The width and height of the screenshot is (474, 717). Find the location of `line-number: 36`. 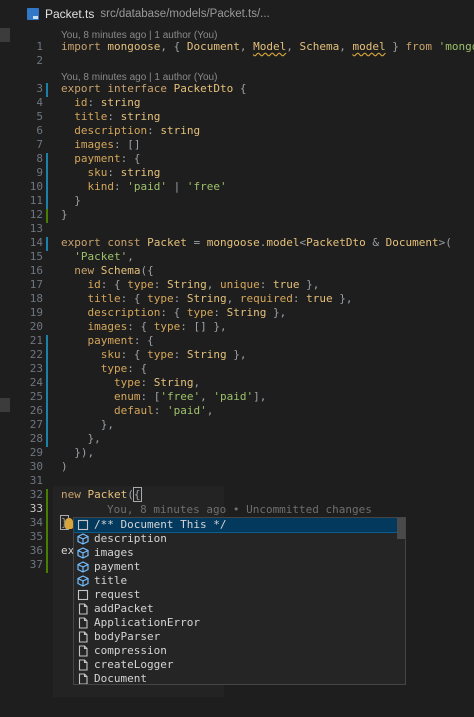

line-number: 36 is located at coordinates (21, 551).